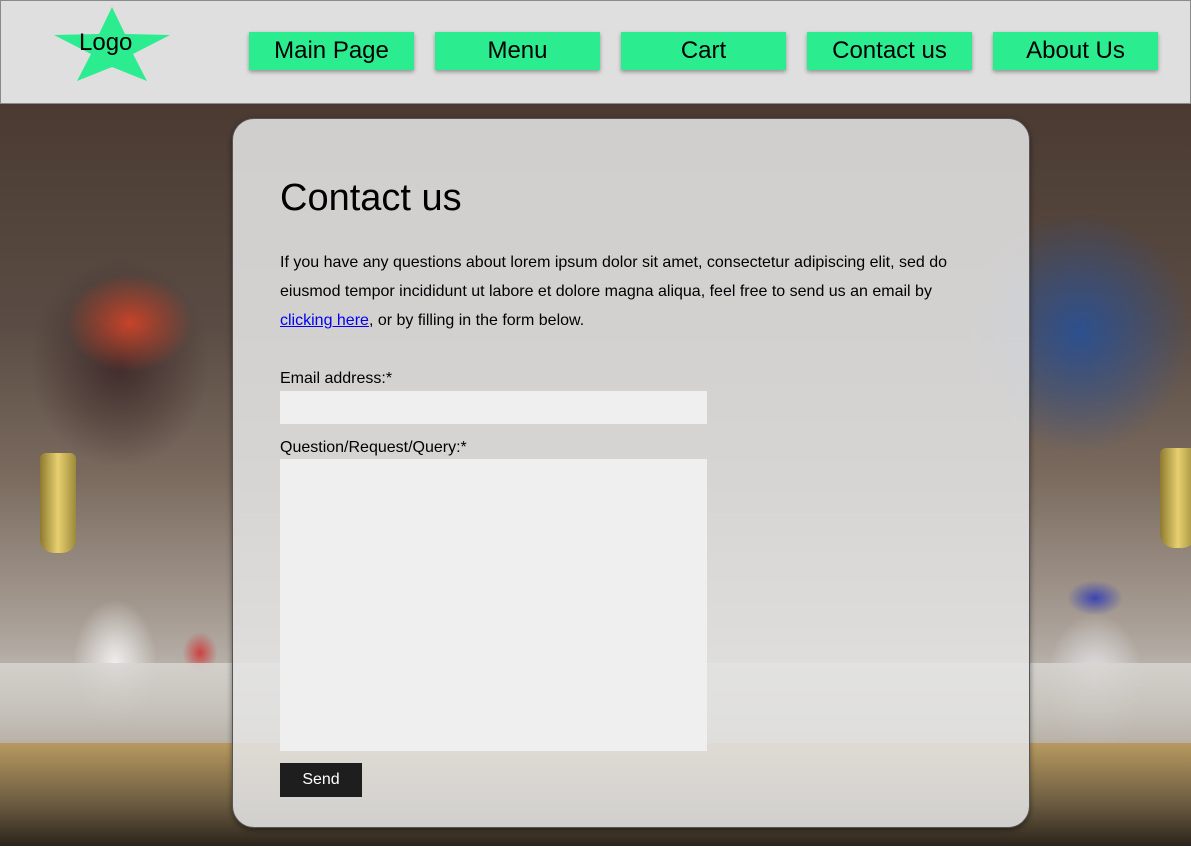 This screenshot has height=848, width=1191. What do you see at coordinates (493, 407) in the screenshot?
I see `email-field` at bounding box center [493, 407].